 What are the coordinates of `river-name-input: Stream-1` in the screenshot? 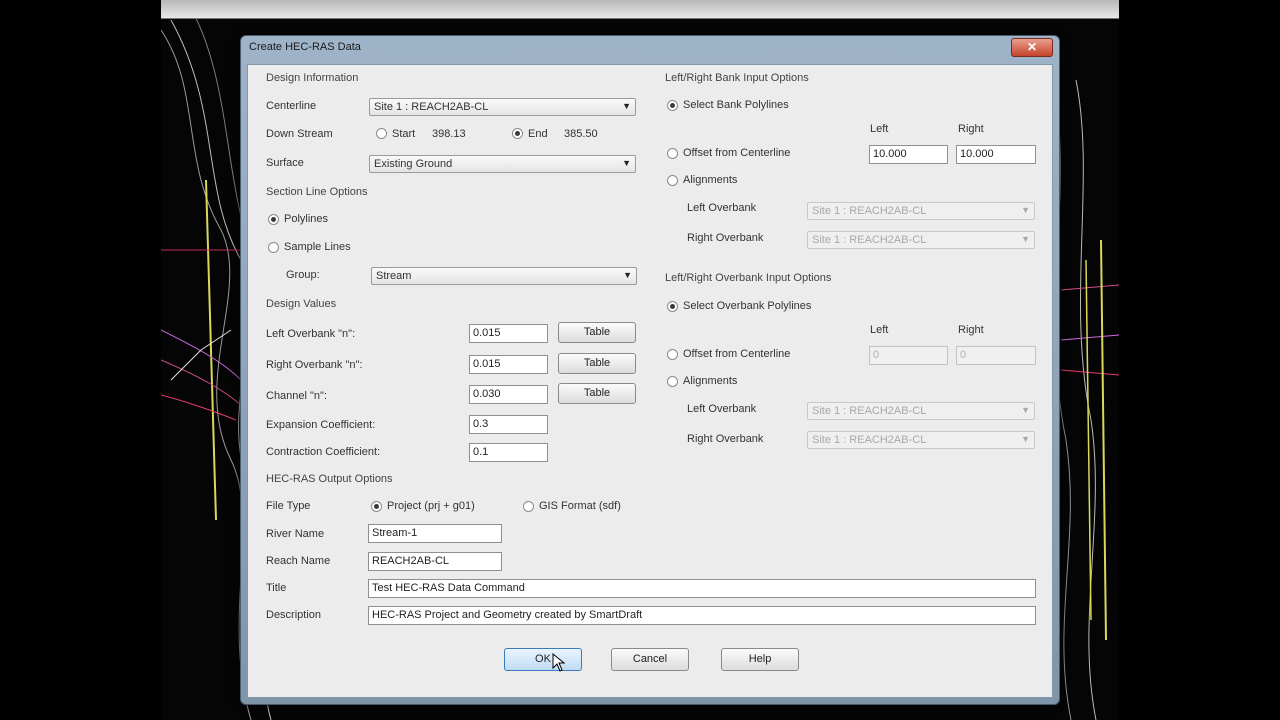 It's located at (435, 533).